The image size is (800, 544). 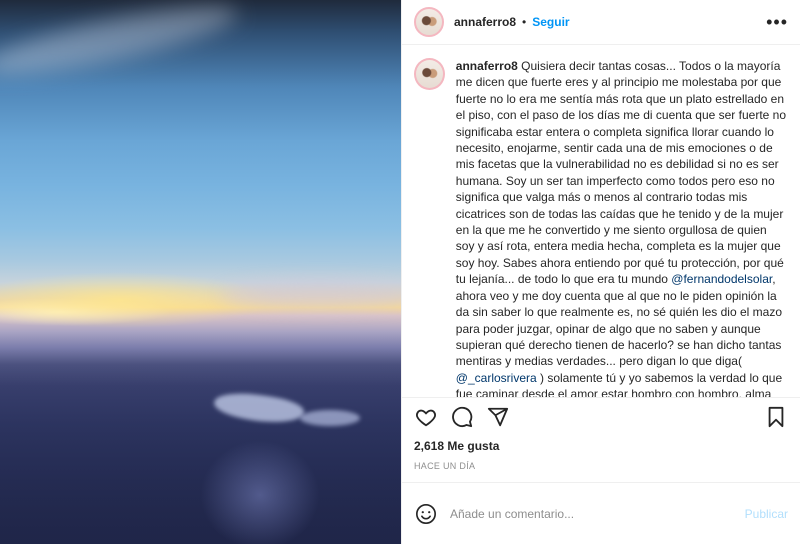 What do you see at coordinates (330, 418) in the screenshot?
I see `photo-lake` at bounding box center [330, 418].